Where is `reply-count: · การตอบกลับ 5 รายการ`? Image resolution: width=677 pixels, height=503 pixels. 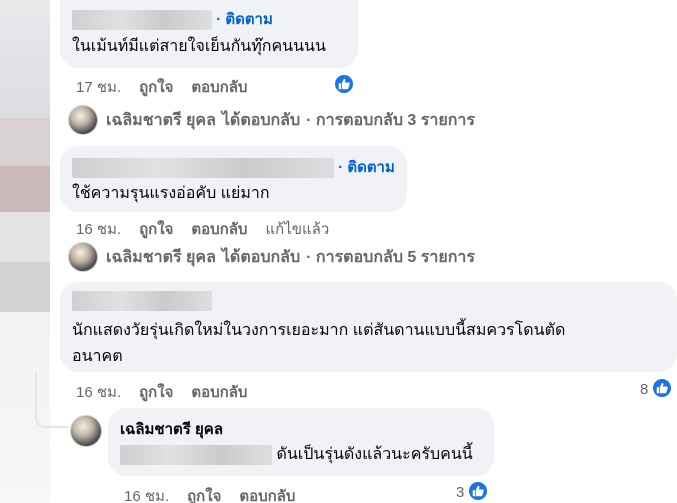
reply-count: · การตอบกลับ 5 รายการ is located at coordinates (390, 257).